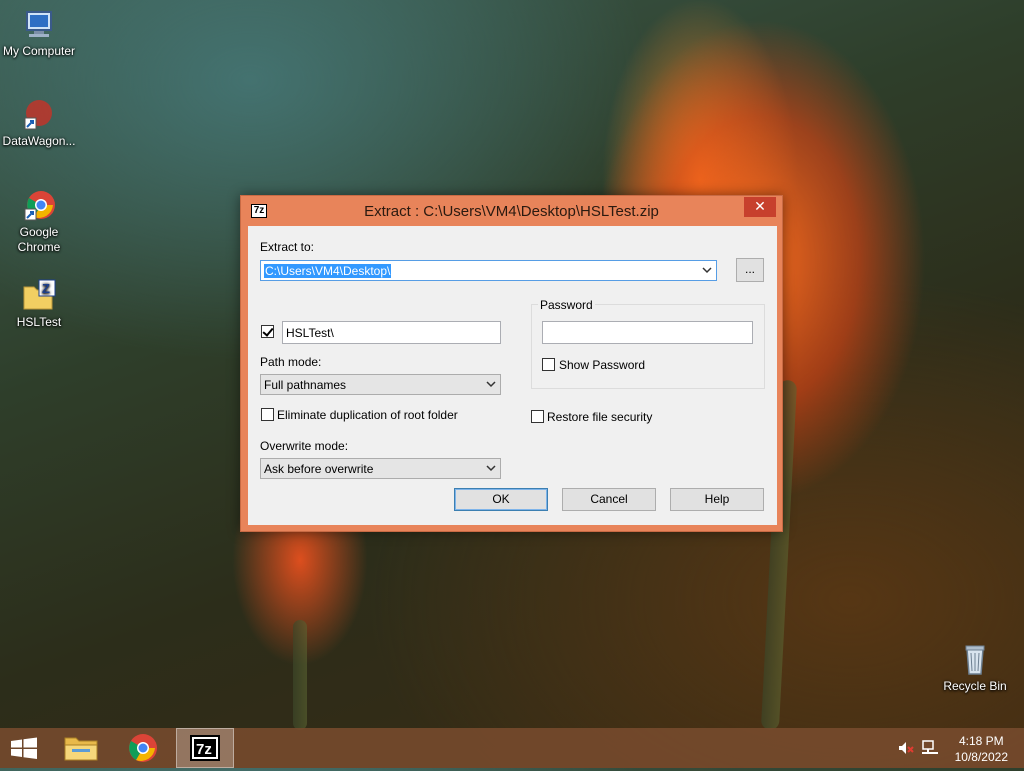  Describe the element at coordinates (39, 239) in the screenshot. I see `desktop-icon-label: Google Chrome` at that location.